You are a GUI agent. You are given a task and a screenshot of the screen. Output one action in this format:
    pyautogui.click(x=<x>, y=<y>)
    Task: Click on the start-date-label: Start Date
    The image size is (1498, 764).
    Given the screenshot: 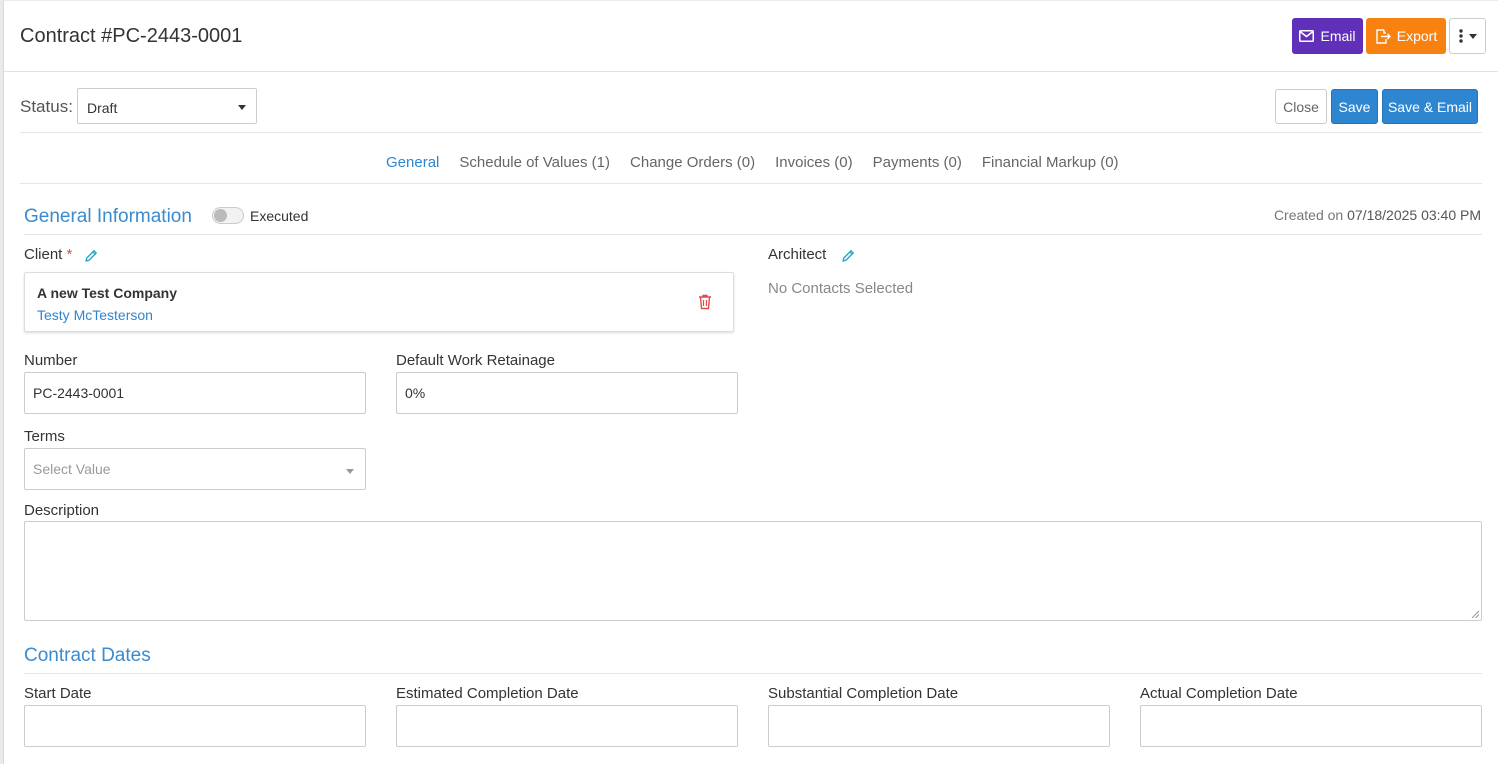 What is the action you would take?
    pyautogui.click(x=58, y=693)
    